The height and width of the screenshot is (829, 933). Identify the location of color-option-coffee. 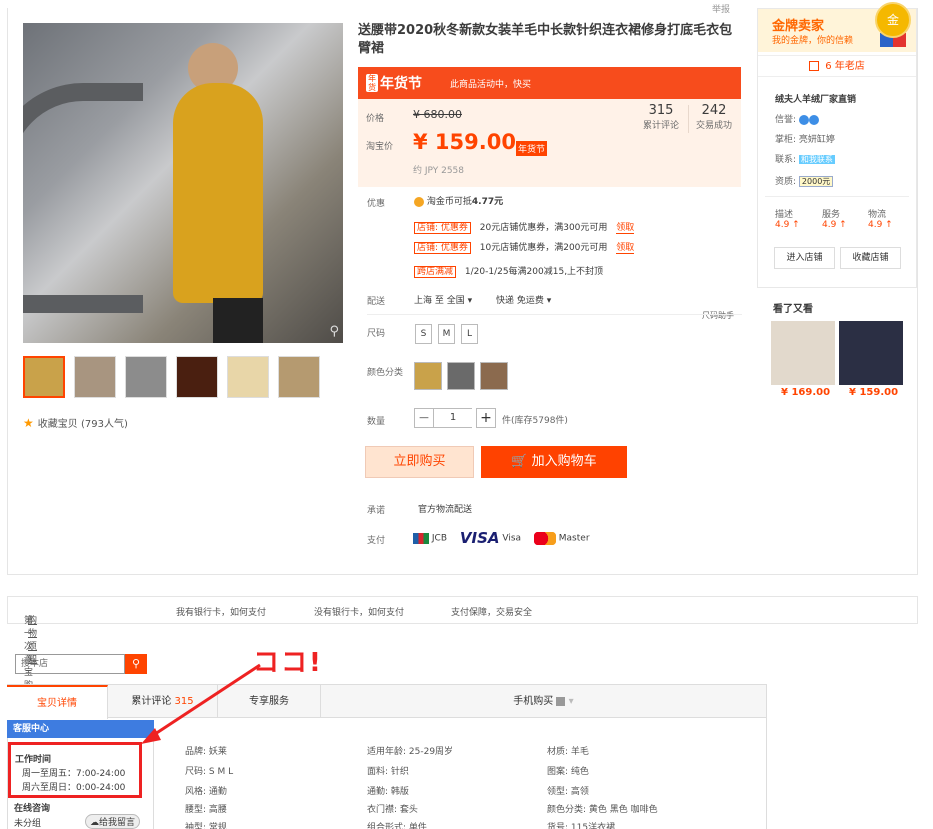
(494, 376).